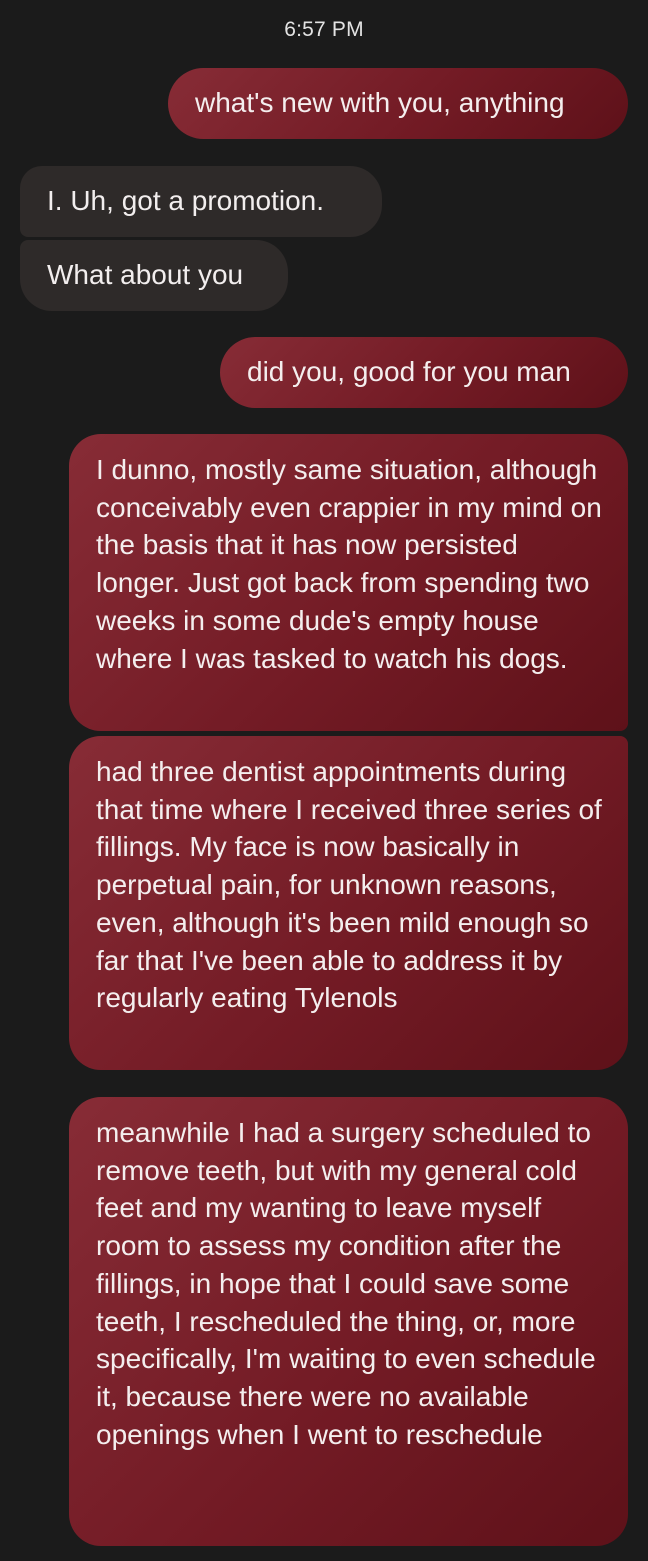  Describe the element at coordinates (201, 201) in the screenshot. I see `received-message-bubble: I. Uh, got a promotion.` at that location.